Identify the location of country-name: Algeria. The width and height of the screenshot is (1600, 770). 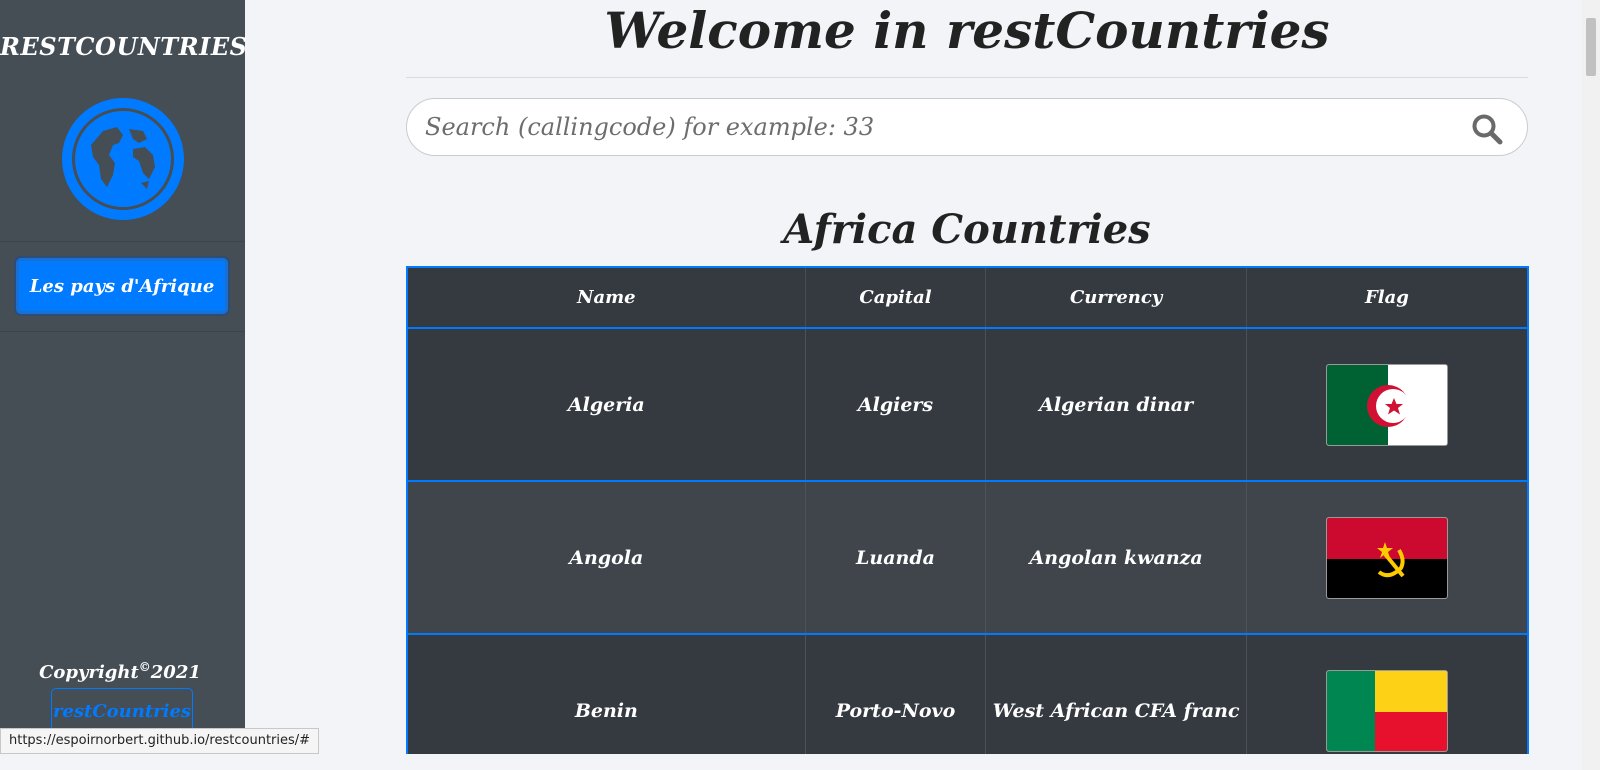
(606, 404).